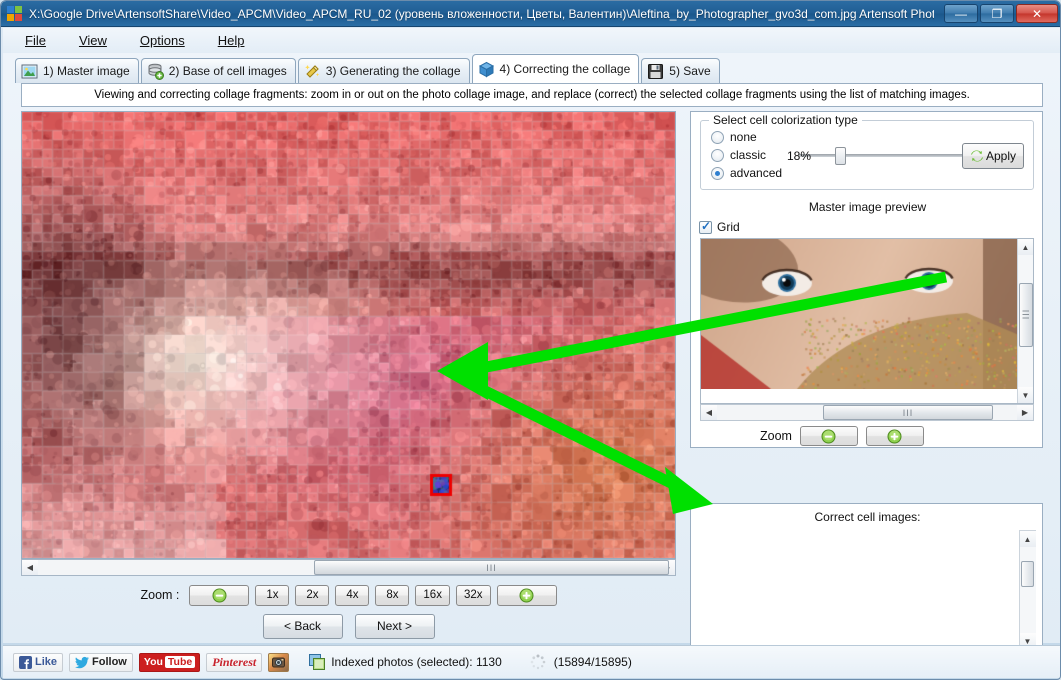  I want to click on preview-zoom-controls: Zoom, so click(867, 436).